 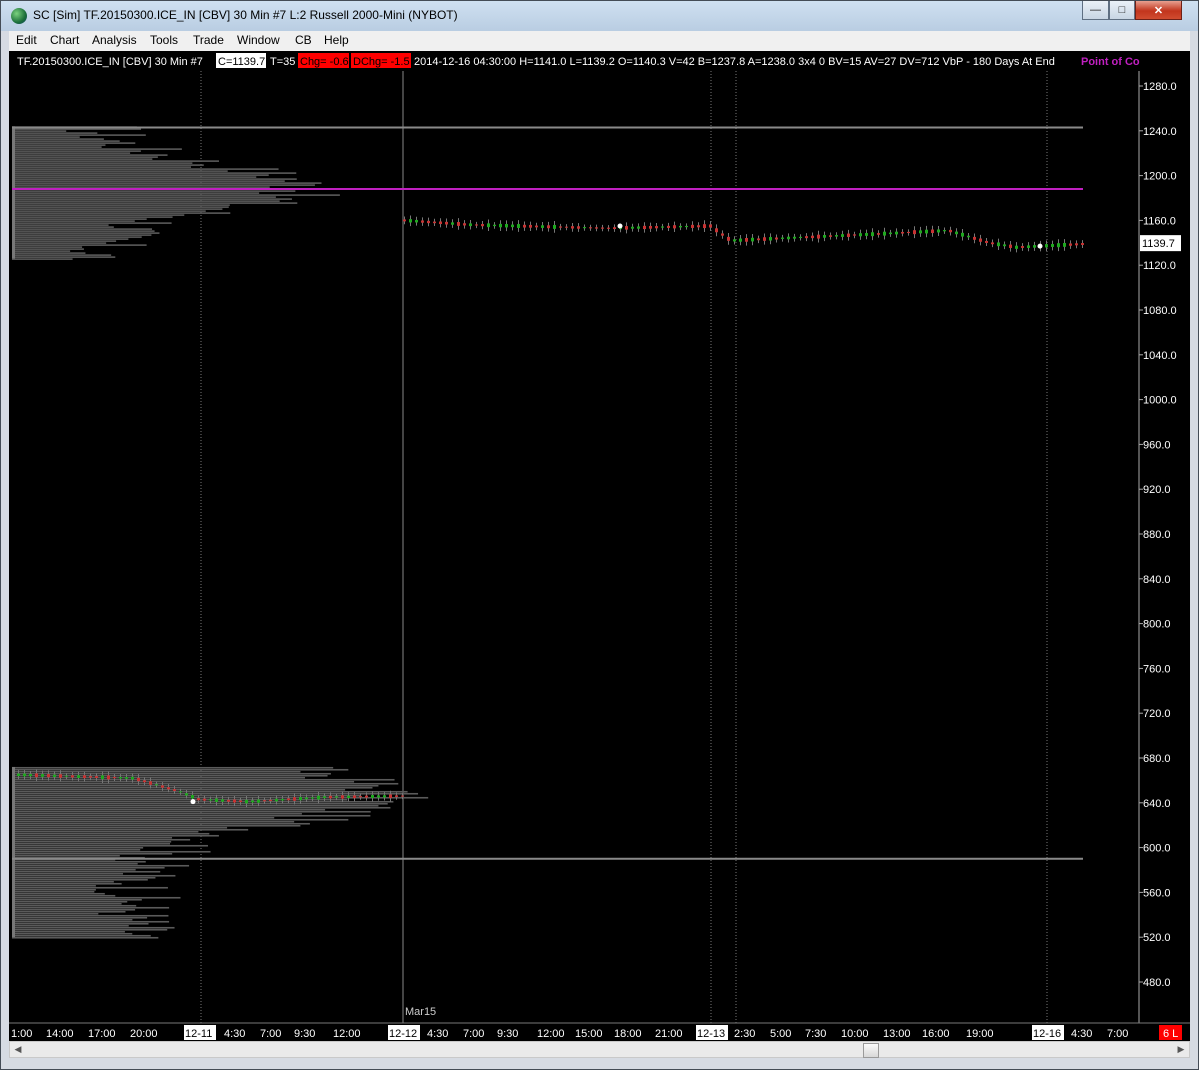 I want to click on close-button: ✕, so click(x=1158, y=10).